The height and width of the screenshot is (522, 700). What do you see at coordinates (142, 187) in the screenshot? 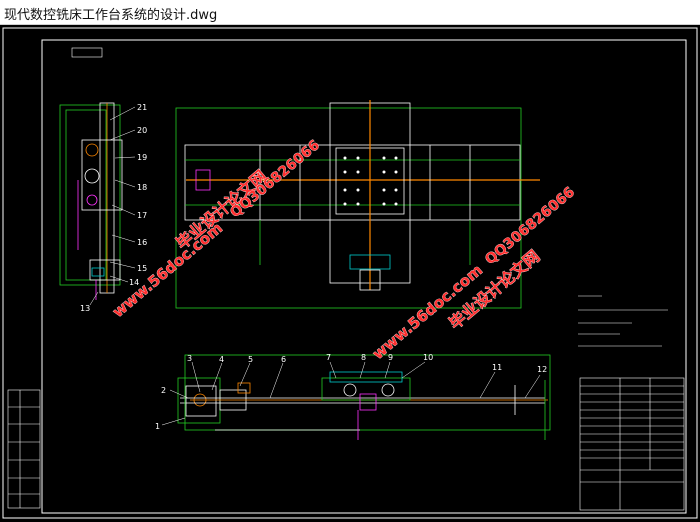
I see `part-label-18: 18` at bounding box center [142, 187].